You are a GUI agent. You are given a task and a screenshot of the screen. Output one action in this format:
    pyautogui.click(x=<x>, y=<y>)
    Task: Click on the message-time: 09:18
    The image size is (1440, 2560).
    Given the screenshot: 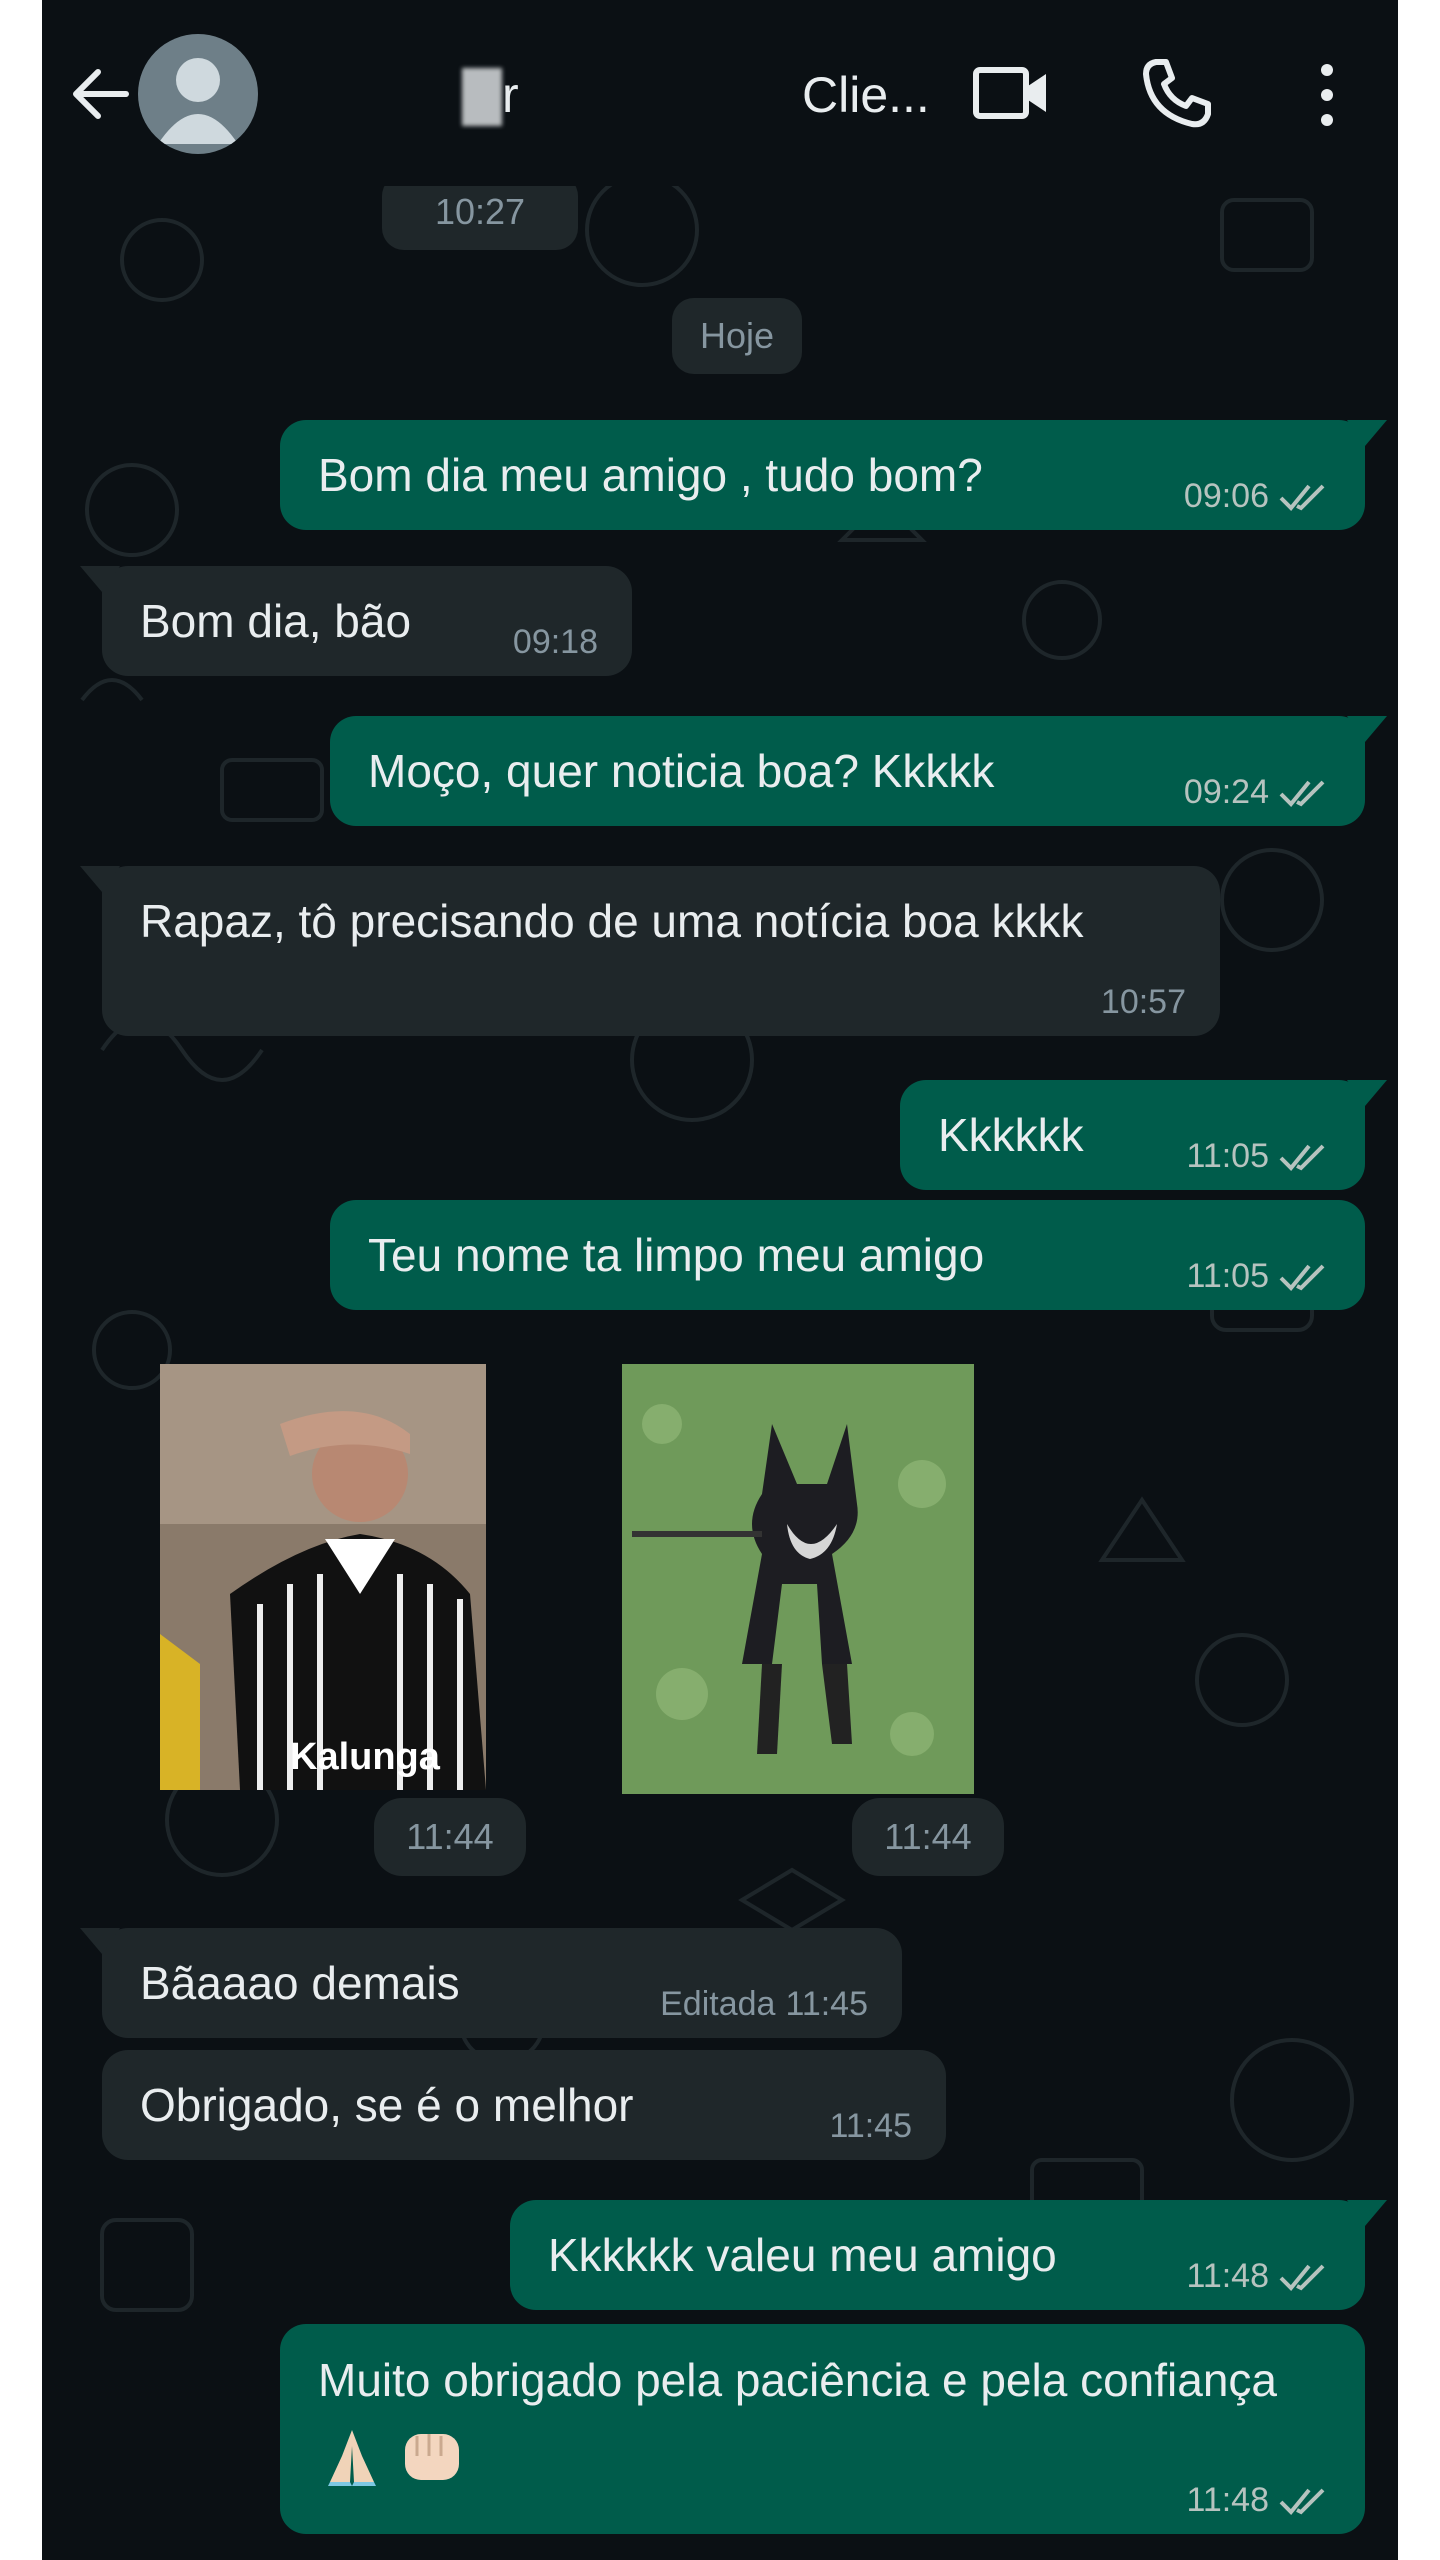 What is the action you would take?
    pyautogui.click(x=555, y=642)
    